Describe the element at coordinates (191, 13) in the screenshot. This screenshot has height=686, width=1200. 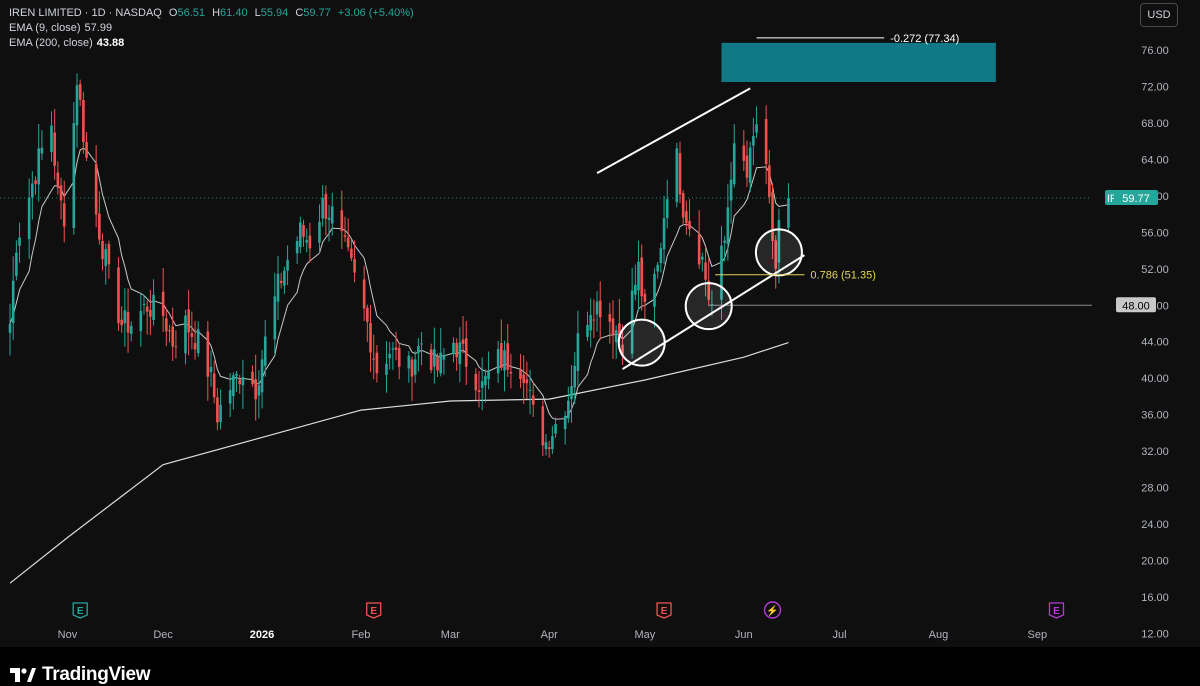
I see `ohlc-open-value: 56.51` at that location.